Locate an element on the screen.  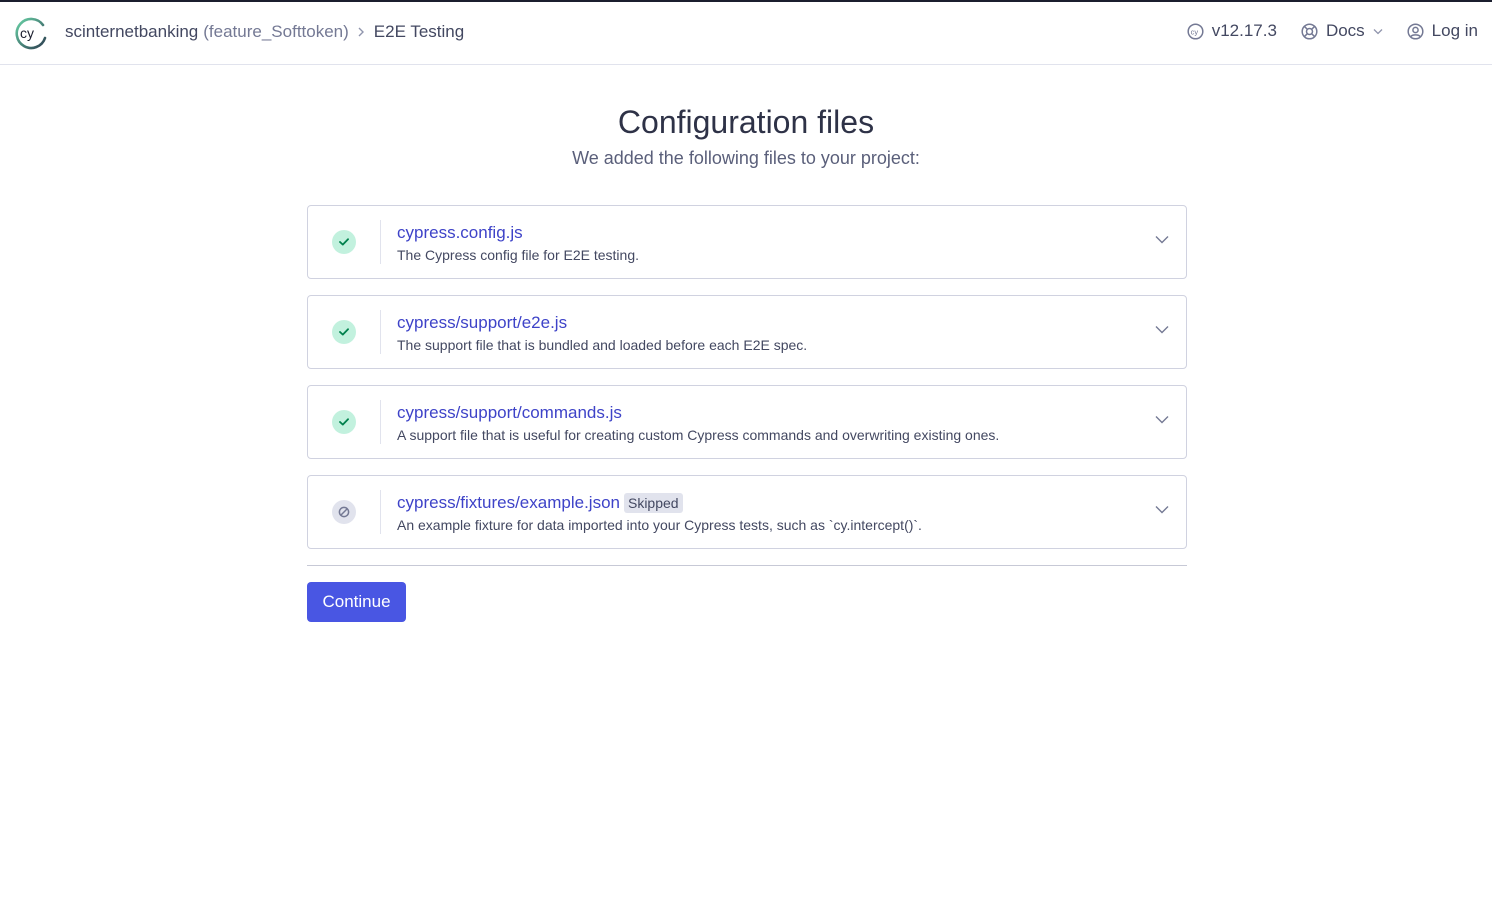
prohibited-icon is located at coordinates (344, 512).